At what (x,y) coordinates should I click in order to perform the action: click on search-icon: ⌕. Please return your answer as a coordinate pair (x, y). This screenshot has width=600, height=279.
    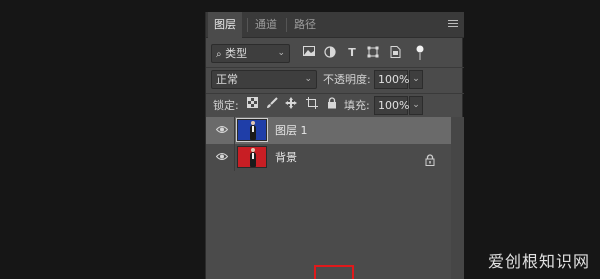
    Looking at the image, I should click on (219, 54).